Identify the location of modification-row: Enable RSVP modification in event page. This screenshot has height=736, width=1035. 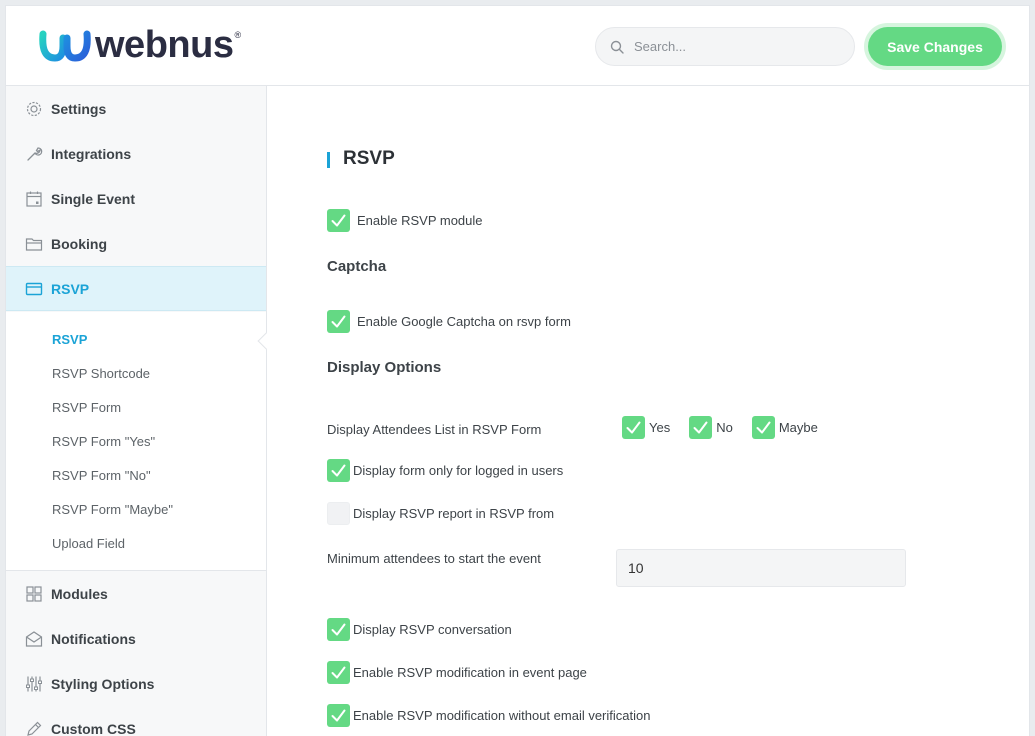
(457, 672).